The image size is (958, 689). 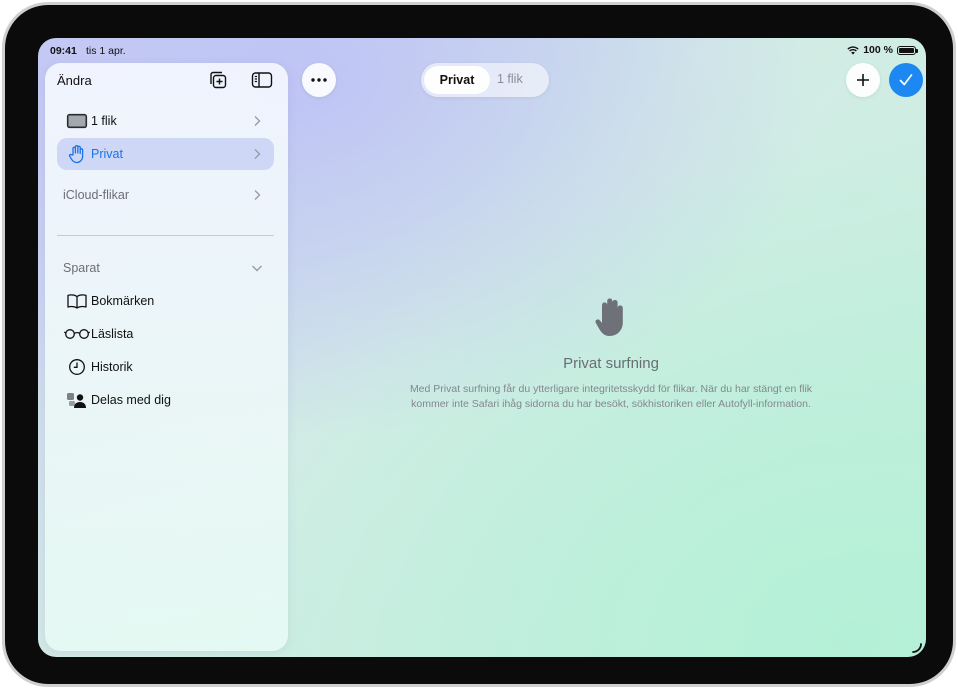 I want to click on sidebar-toggle-icon, so click(x=262, y=80).